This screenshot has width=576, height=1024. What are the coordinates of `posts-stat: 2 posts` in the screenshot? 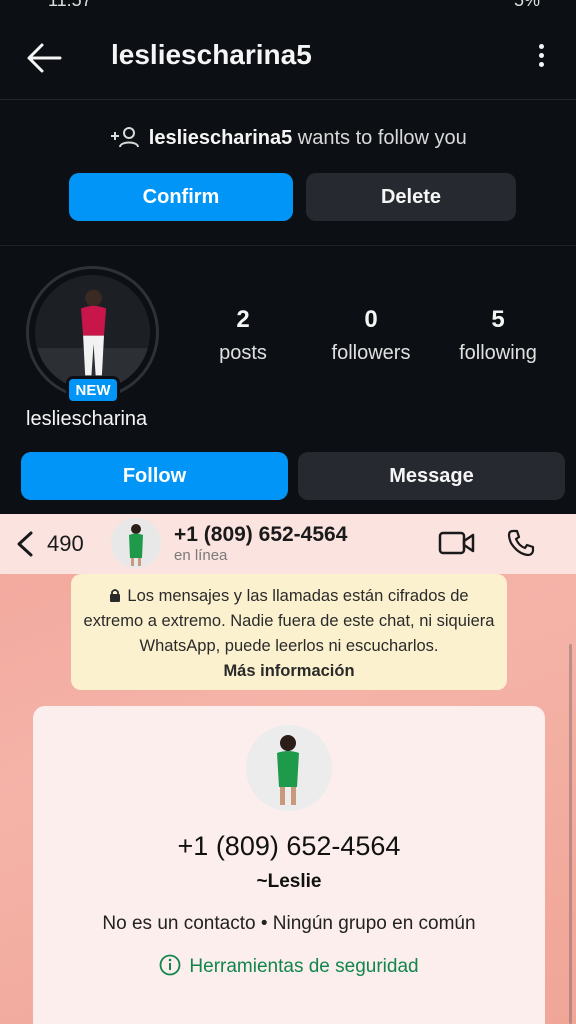 It's located at (243, 335).